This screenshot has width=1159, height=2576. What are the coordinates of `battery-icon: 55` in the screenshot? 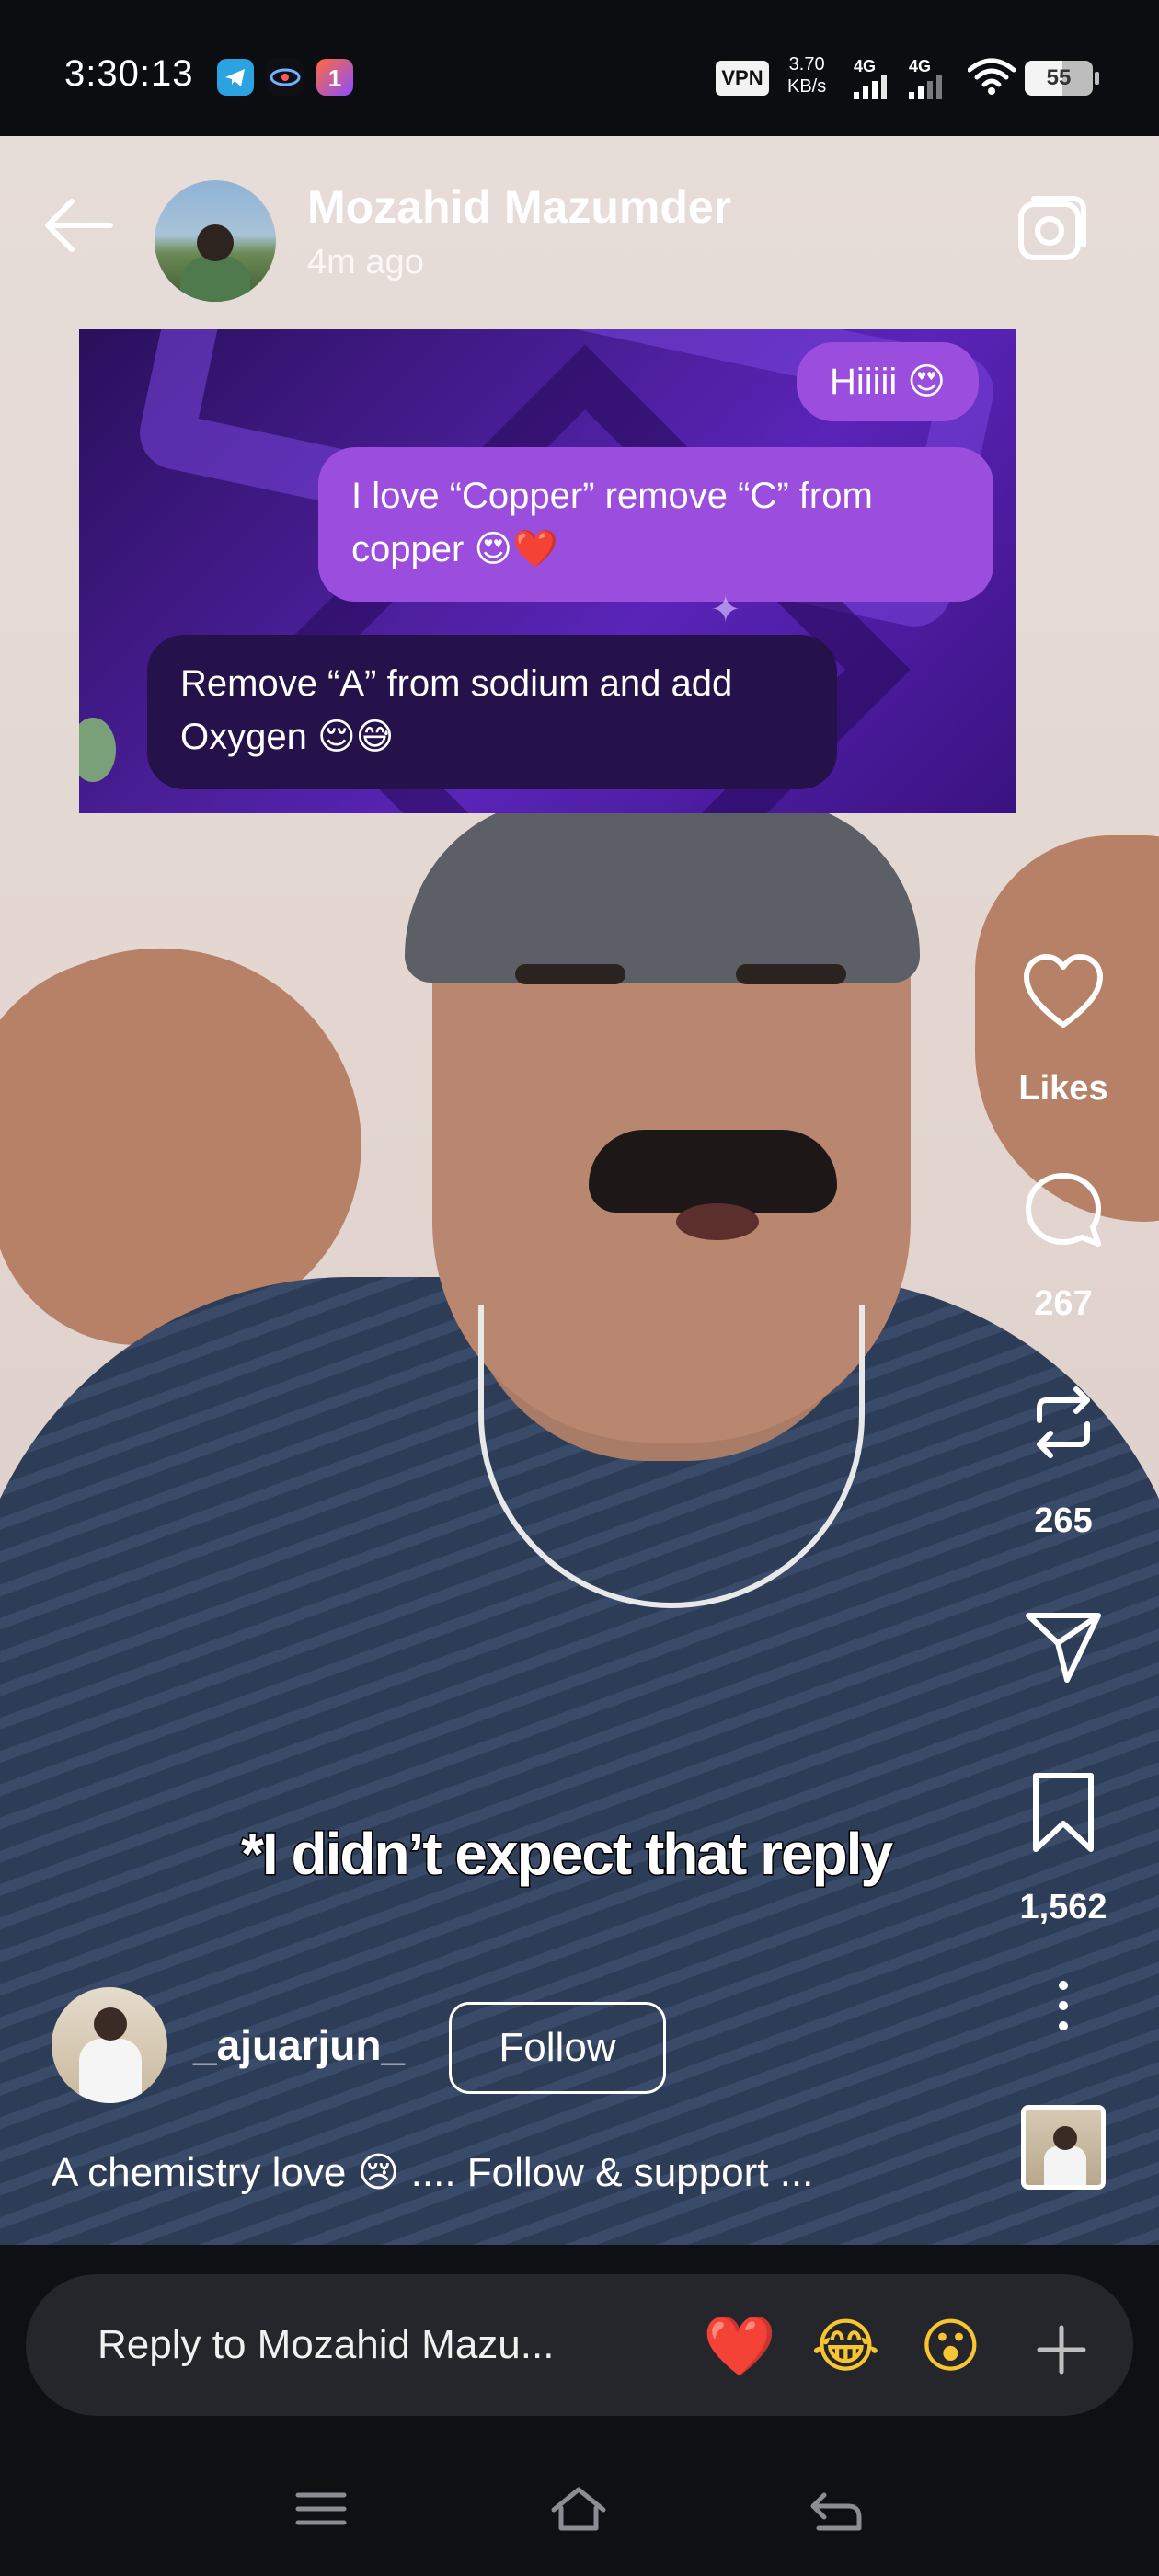 It's located at (1059, 78).